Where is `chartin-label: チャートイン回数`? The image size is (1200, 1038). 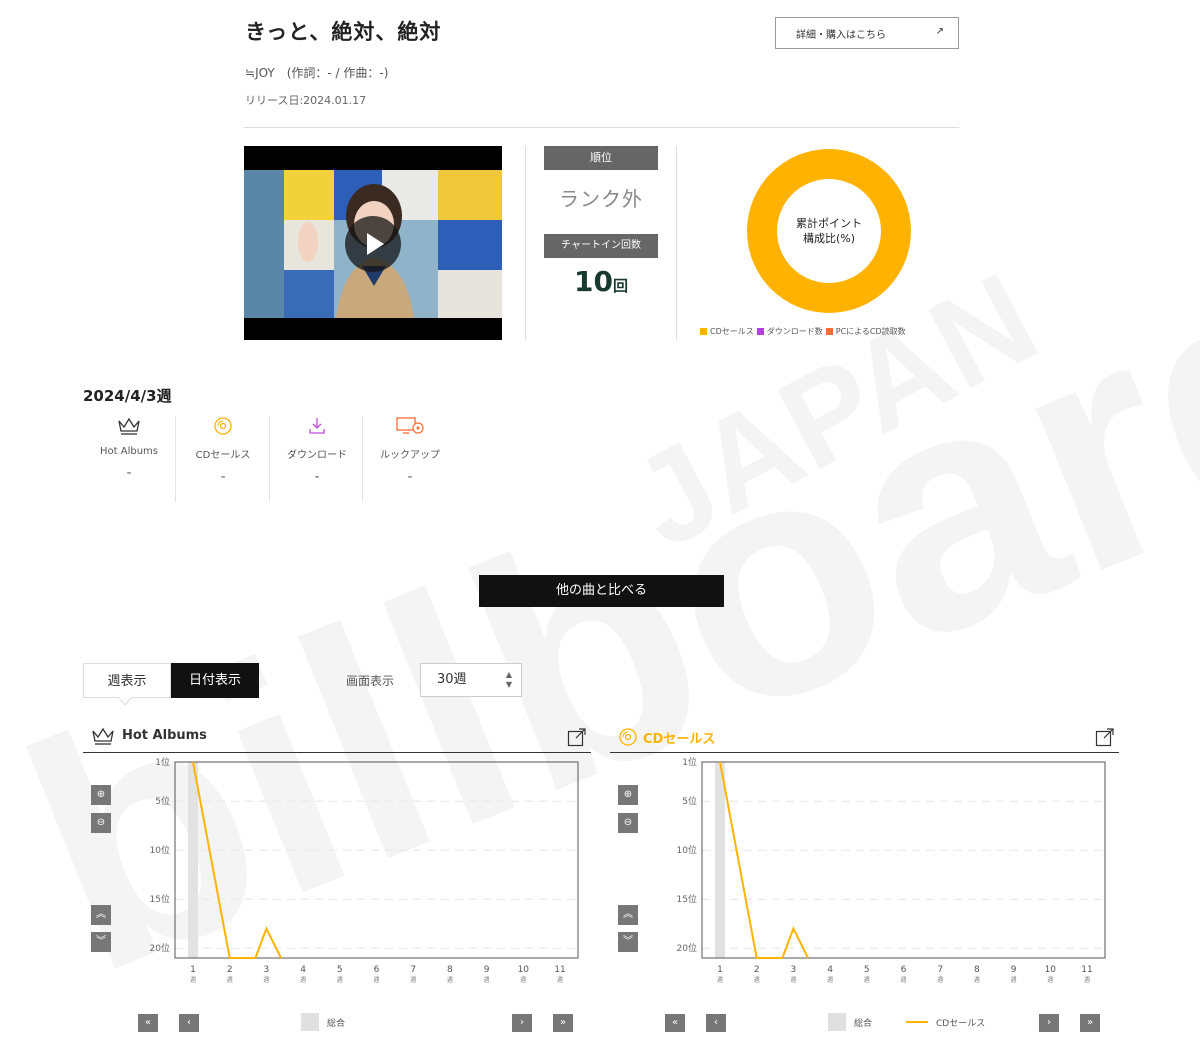 chartin-label: チャートイン回数 is located at coordinates (601, 246).